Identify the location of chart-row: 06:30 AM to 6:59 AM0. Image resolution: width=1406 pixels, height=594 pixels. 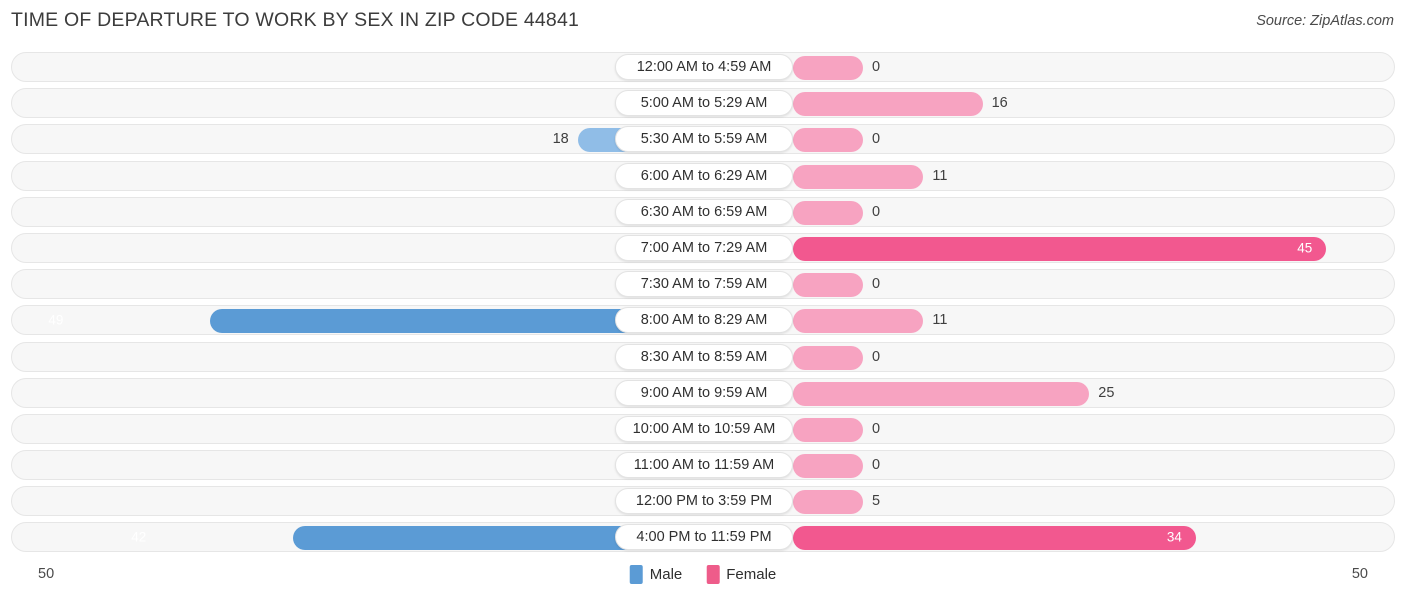
(703, 211).